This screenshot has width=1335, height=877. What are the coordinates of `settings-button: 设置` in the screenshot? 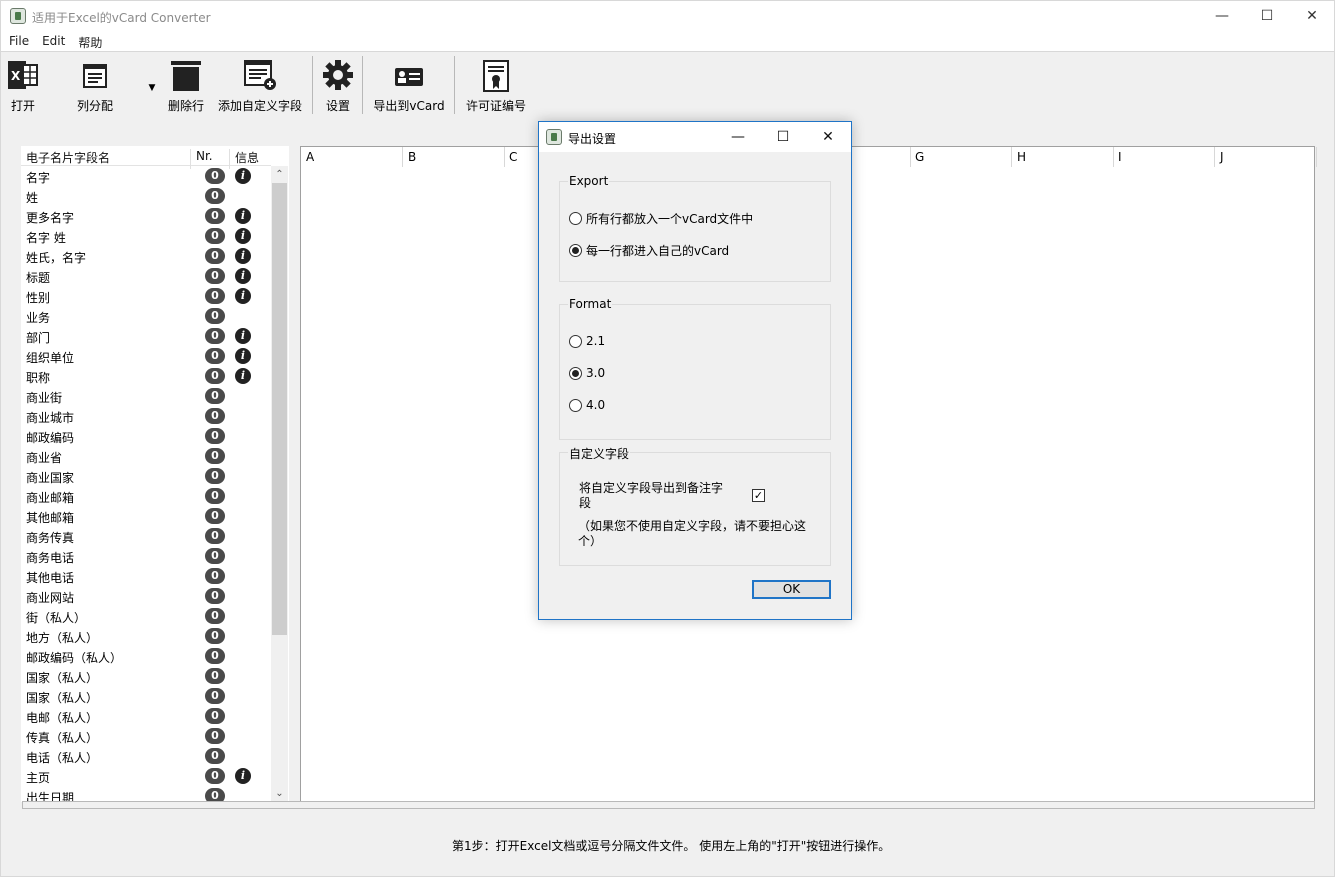 It's located at (338, 86).